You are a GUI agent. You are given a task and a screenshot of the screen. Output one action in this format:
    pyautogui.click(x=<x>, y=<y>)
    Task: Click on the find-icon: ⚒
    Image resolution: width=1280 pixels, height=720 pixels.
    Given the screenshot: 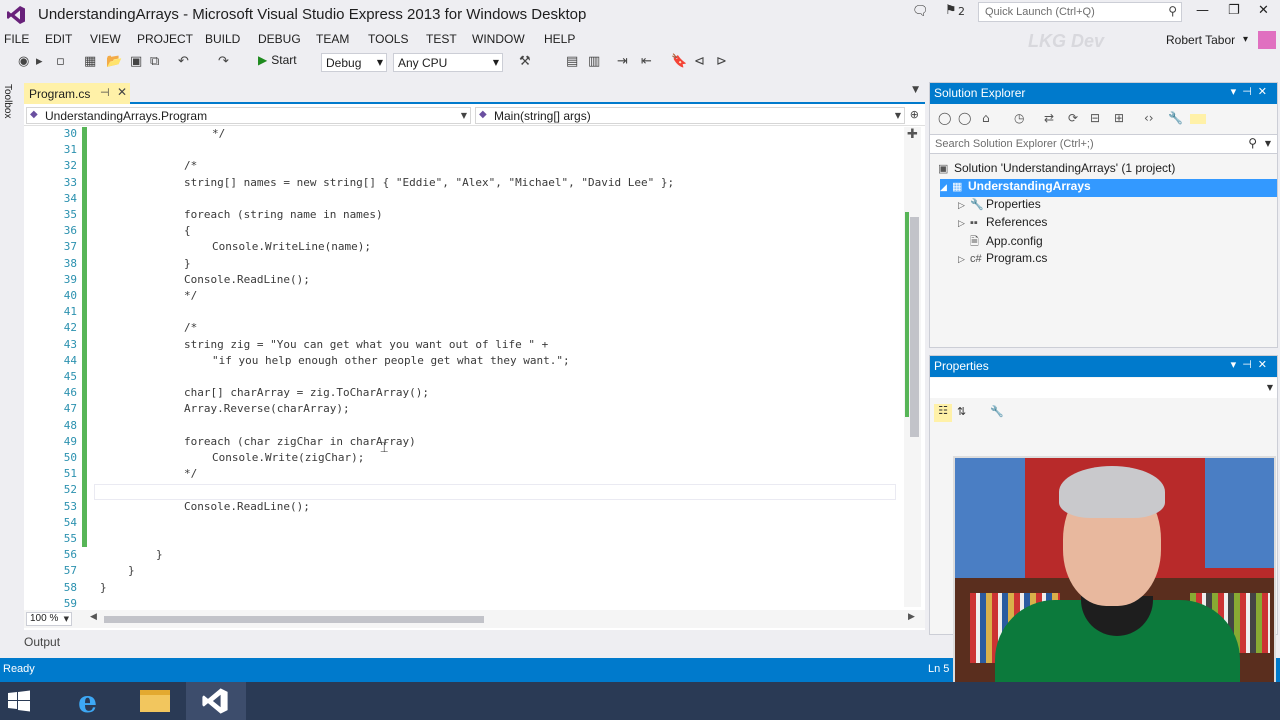 What is the action you would take?
    pyautogui.click(x=525, y=61)
    